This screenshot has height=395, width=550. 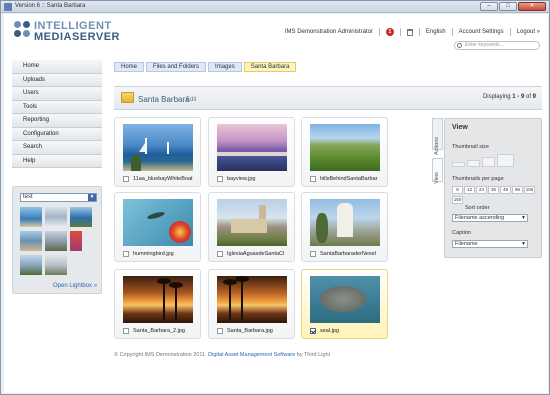 I want to click on sidebar-item-tools: Tools, so click(x=57, y=107).